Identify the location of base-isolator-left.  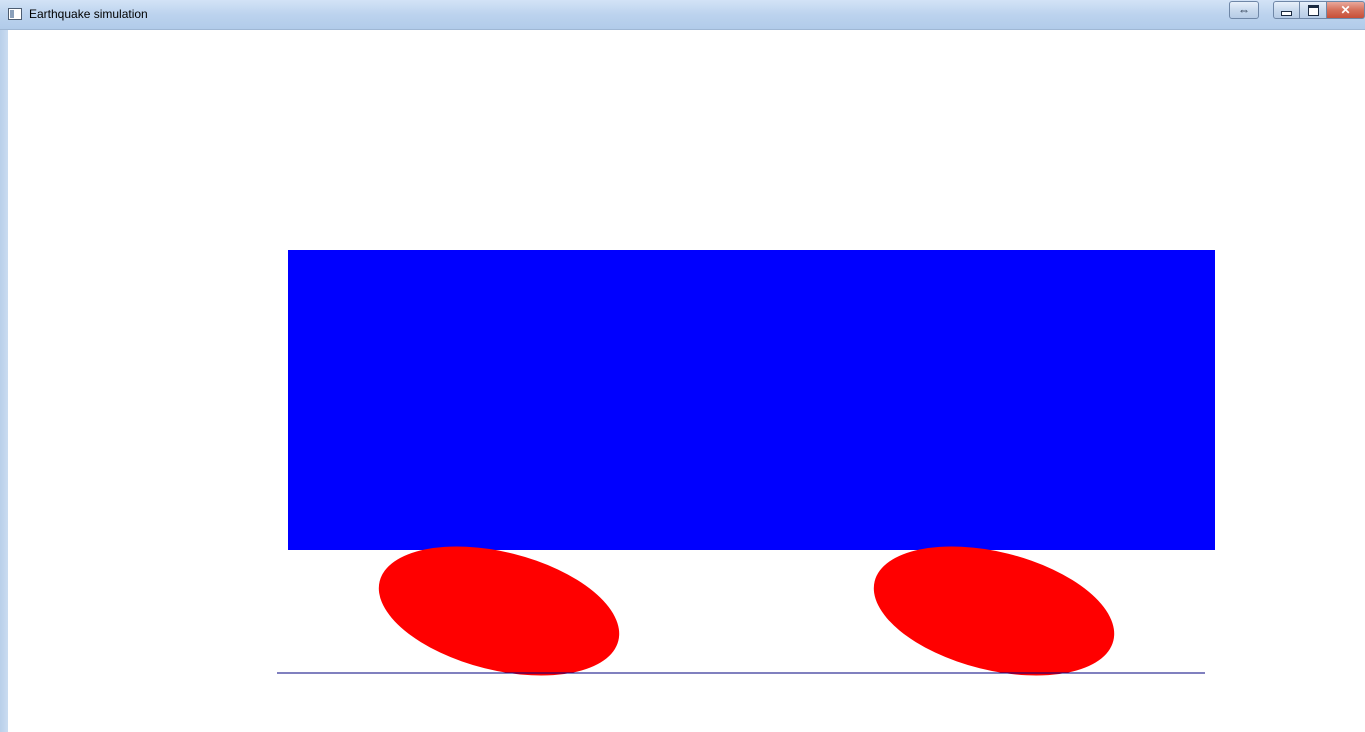
(499, 611).